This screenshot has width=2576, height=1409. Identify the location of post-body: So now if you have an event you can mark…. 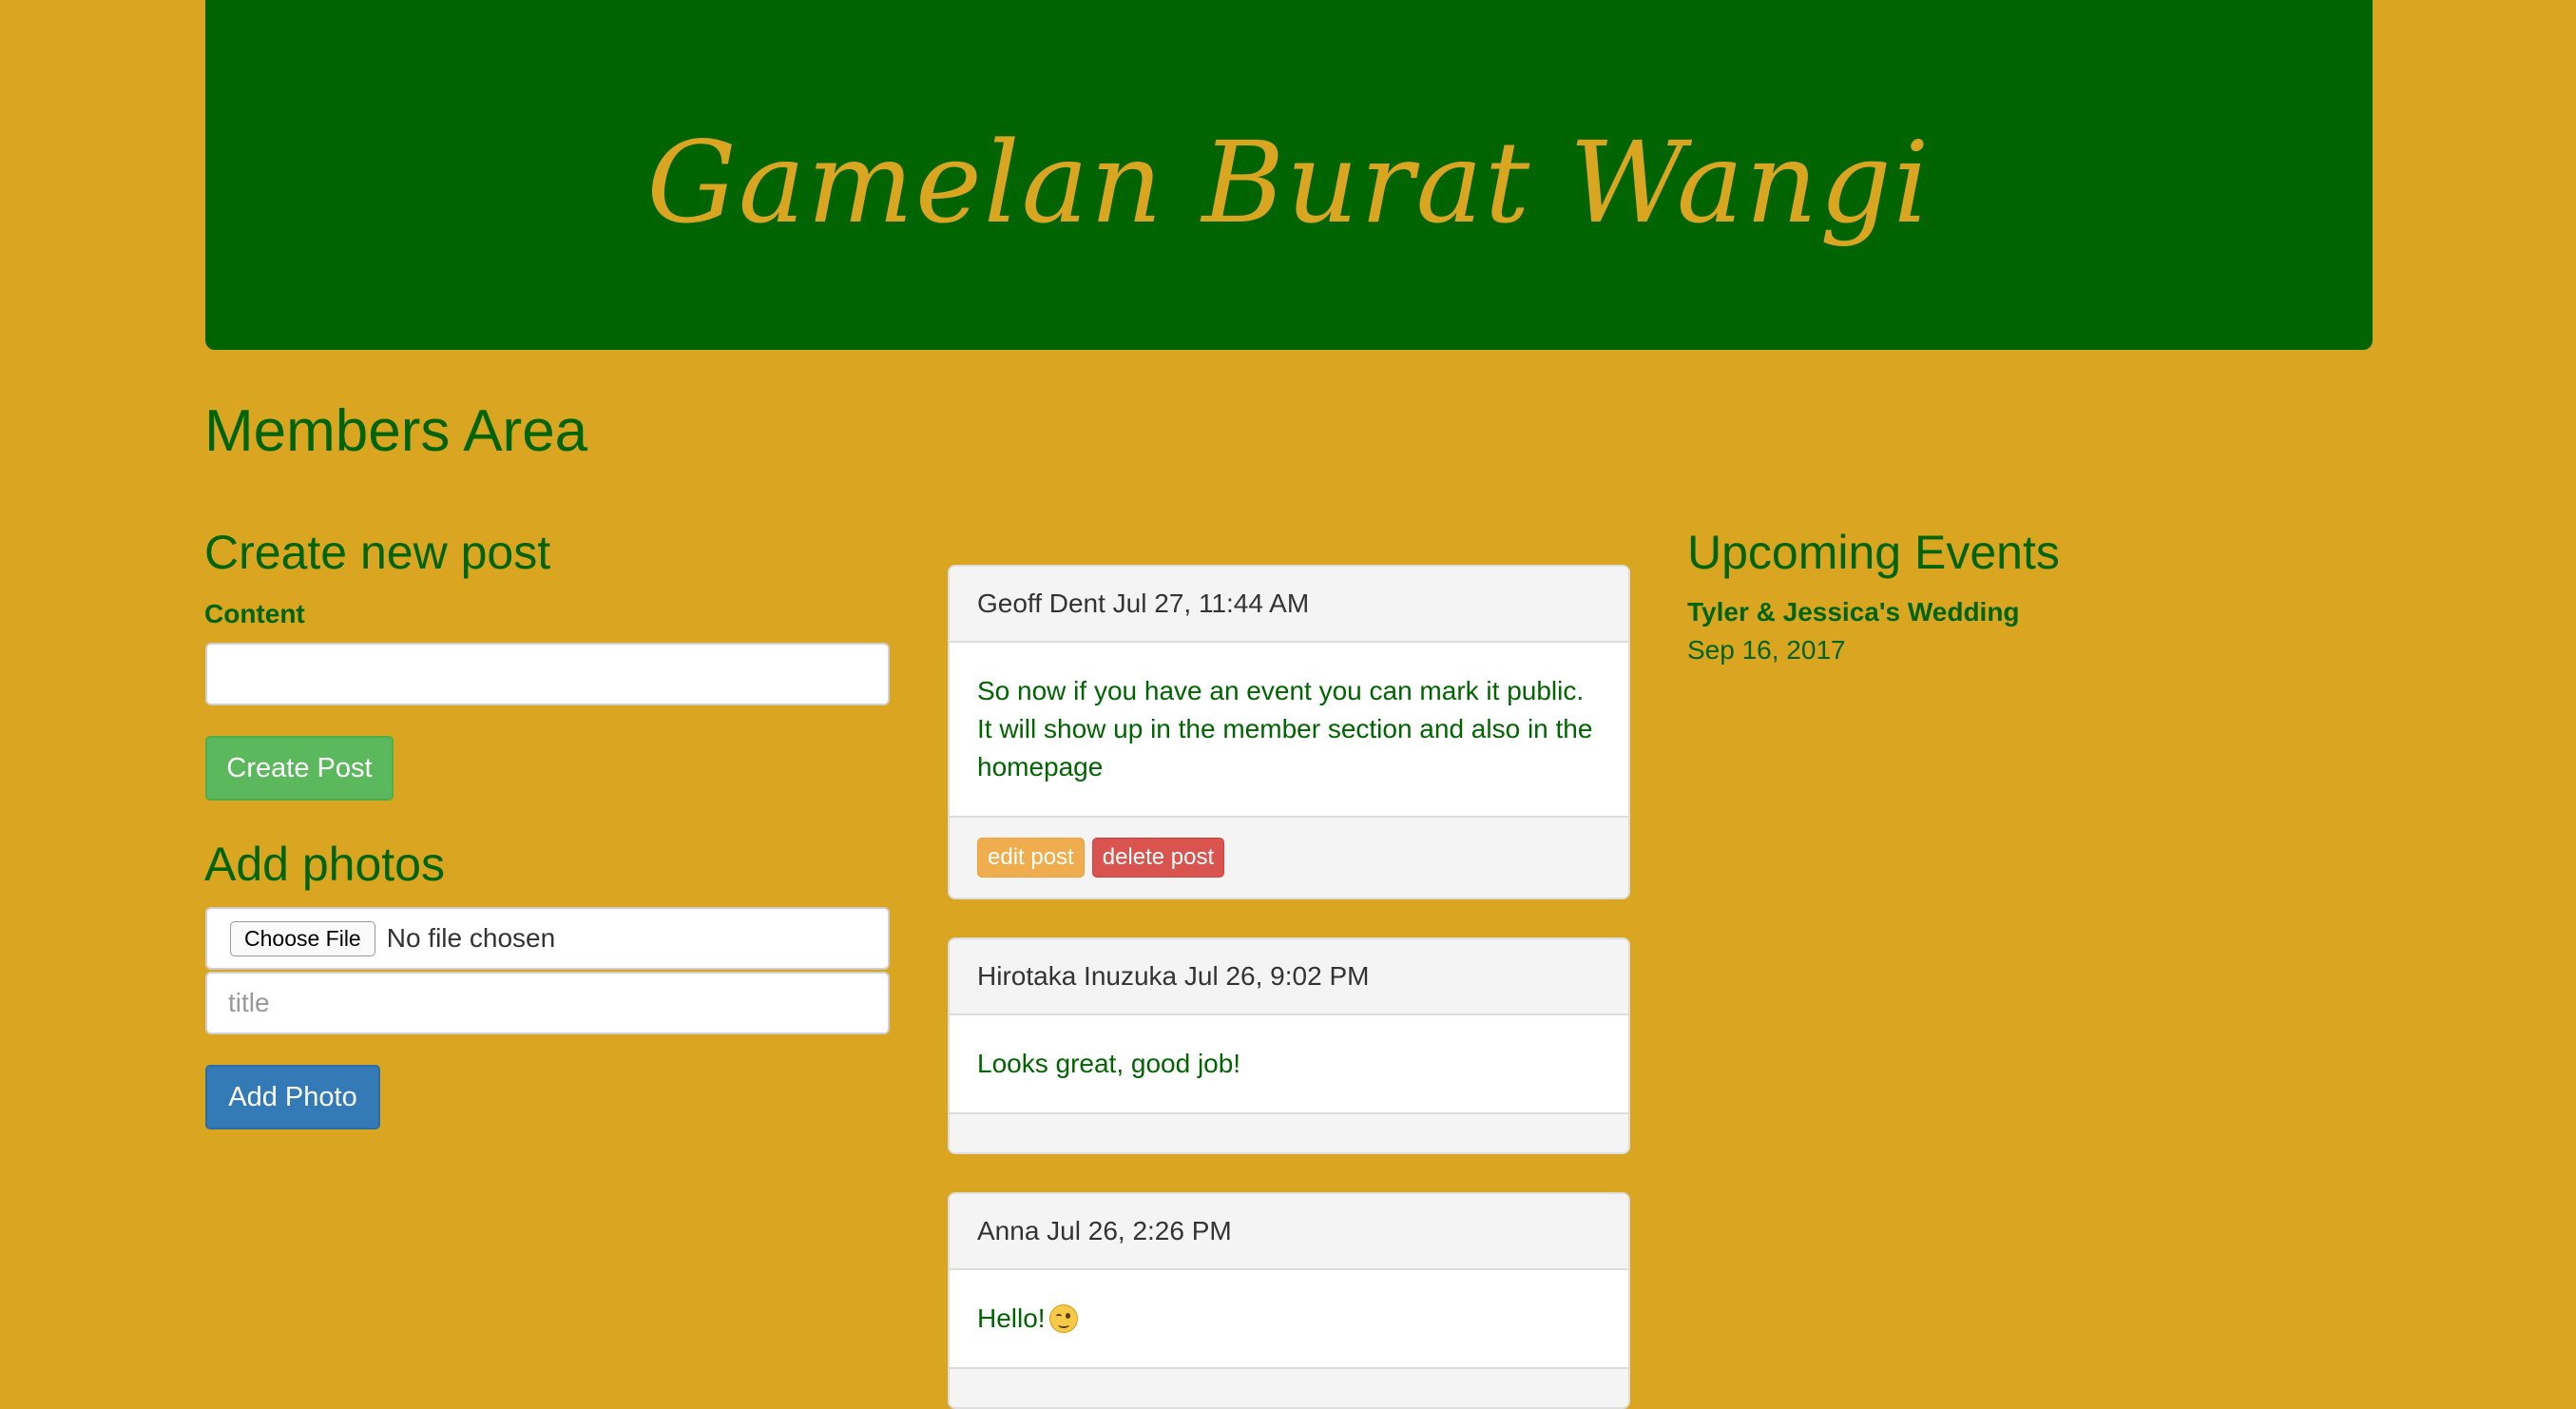
(1285, 729).